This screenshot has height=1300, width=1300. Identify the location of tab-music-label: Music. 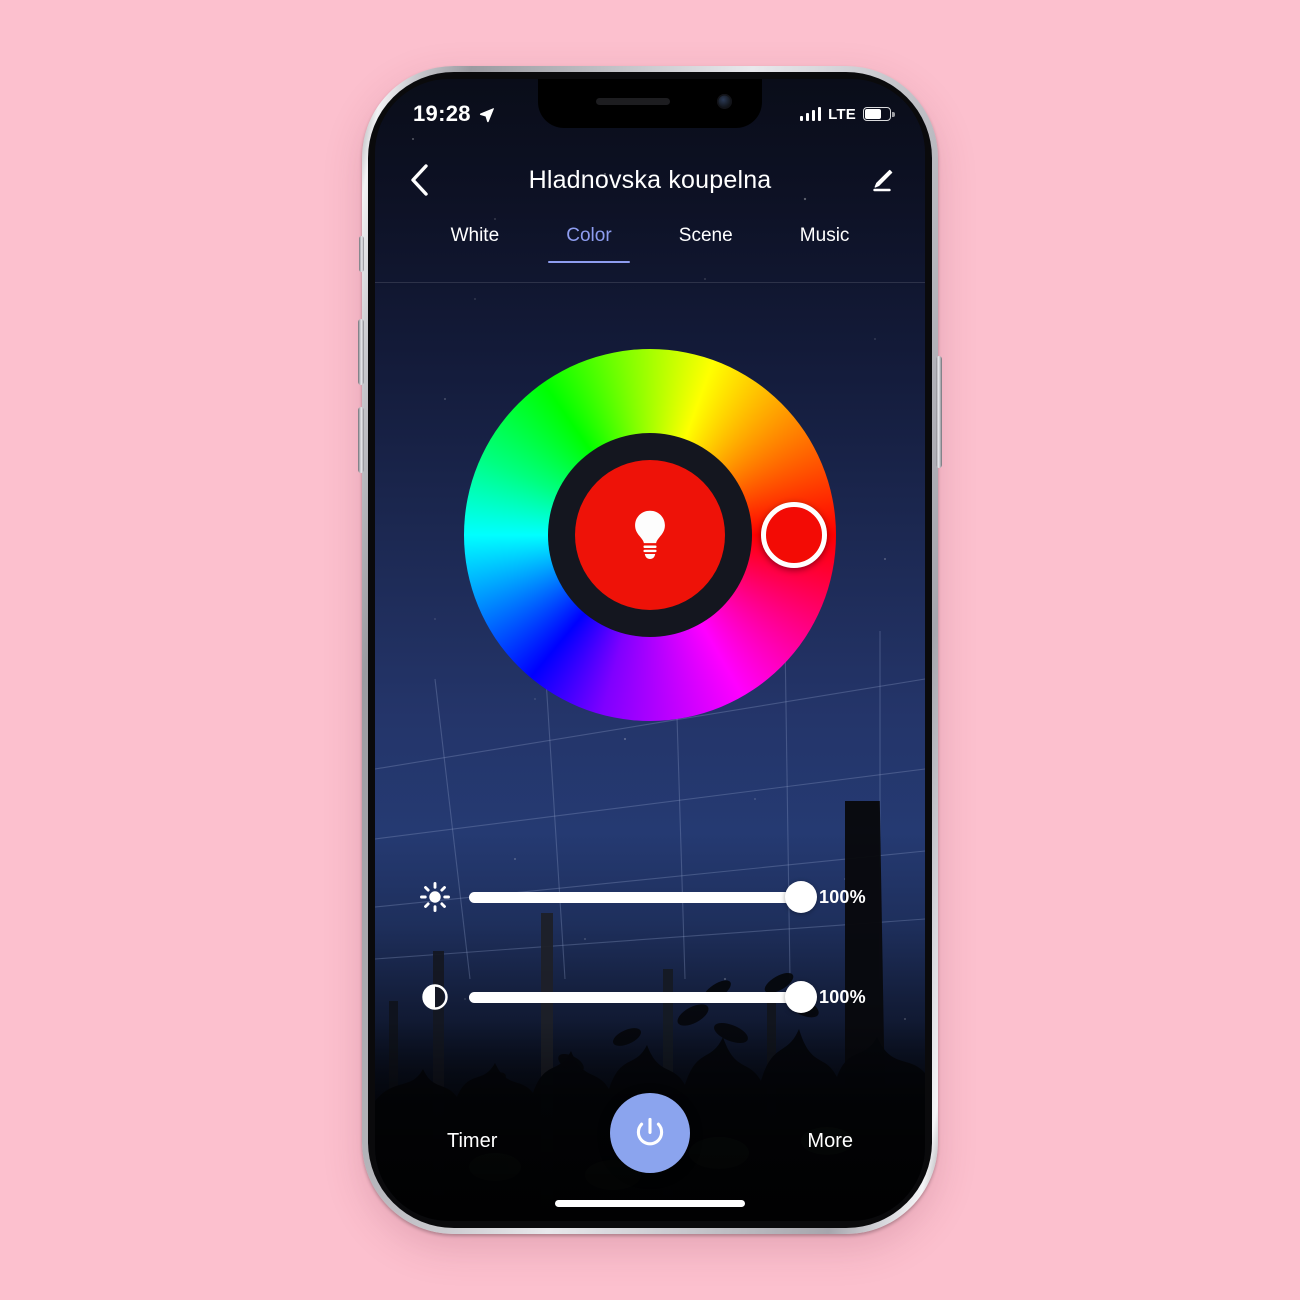
(824, 235).